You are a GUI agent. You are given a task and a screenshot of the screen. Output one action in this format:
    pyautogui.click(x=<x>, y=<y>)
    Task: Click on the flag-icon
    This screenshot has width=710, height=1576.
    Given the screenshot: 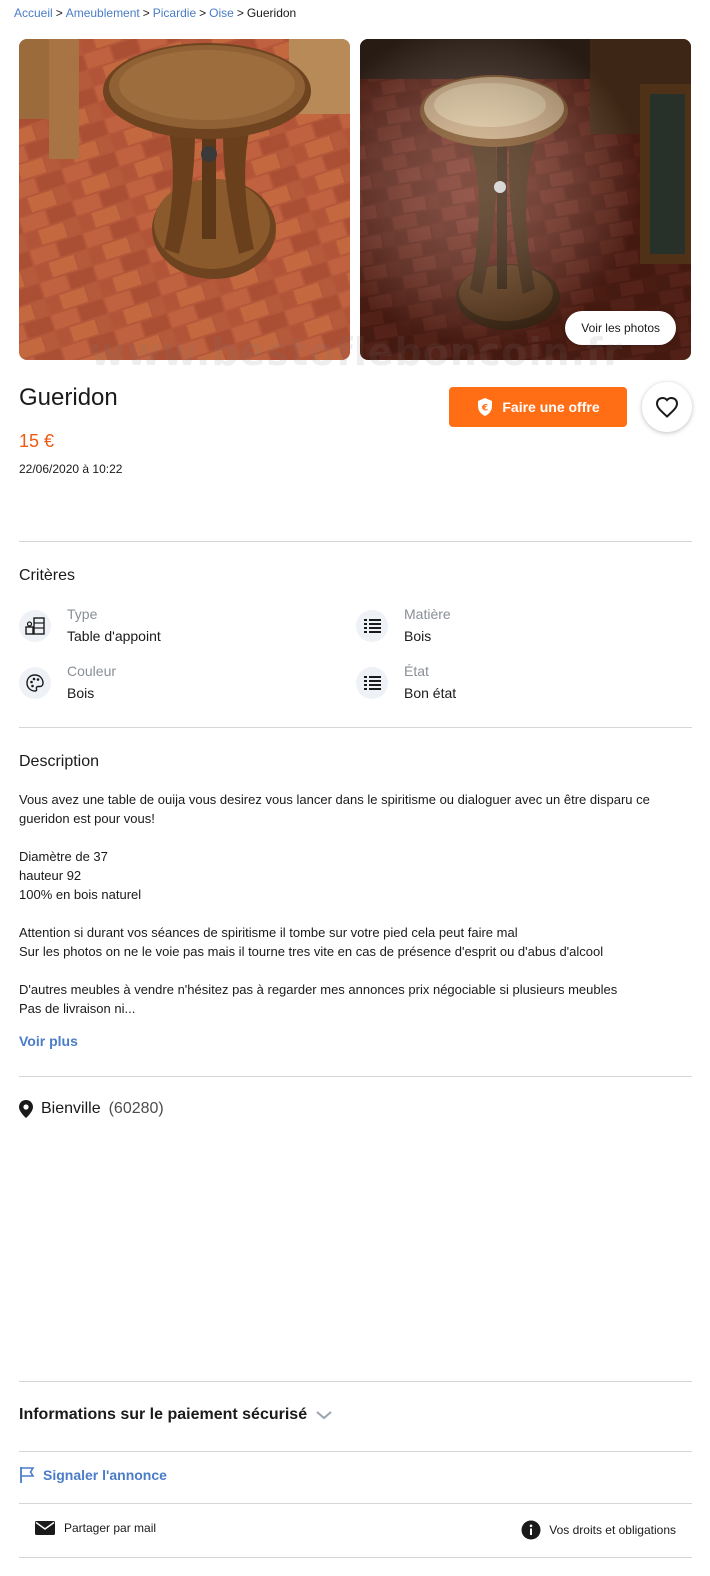 What is the action you would take?
    pyautogui.click(x=27, y=1475)
    